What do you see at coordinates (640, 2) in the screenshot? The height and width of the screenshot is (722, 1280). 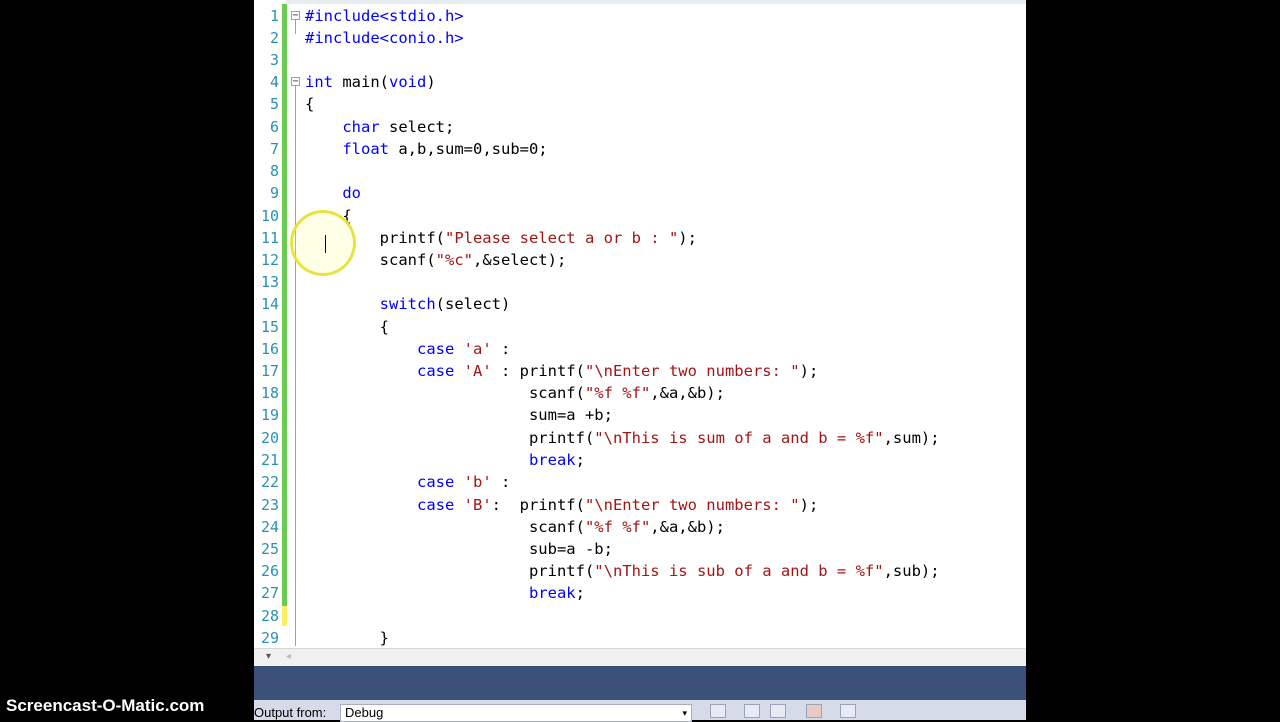 I see `editor-top-border` at bounding box center [640, 2].